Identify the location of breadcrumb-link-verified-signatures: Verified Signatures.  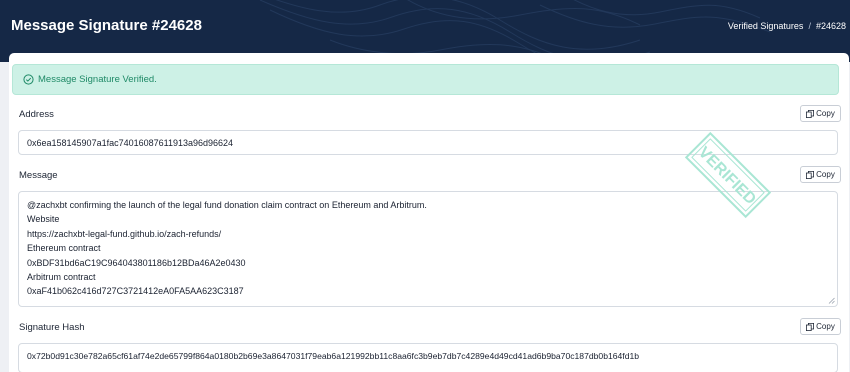
(766, 26).